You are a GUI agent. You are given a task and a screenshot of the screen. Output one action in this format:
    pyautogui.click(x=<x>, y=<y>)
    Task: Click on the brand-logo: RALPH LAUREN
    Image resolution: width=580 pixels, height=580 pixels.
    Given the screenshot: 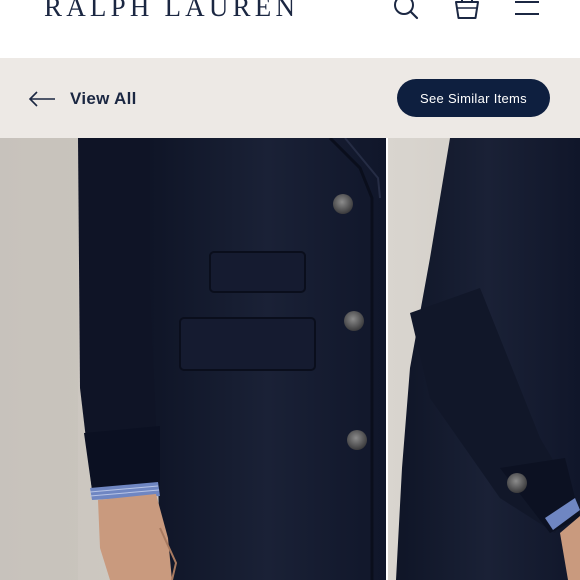 What is the action you would take?
    pyautogui.click(x=171, y=11)
    